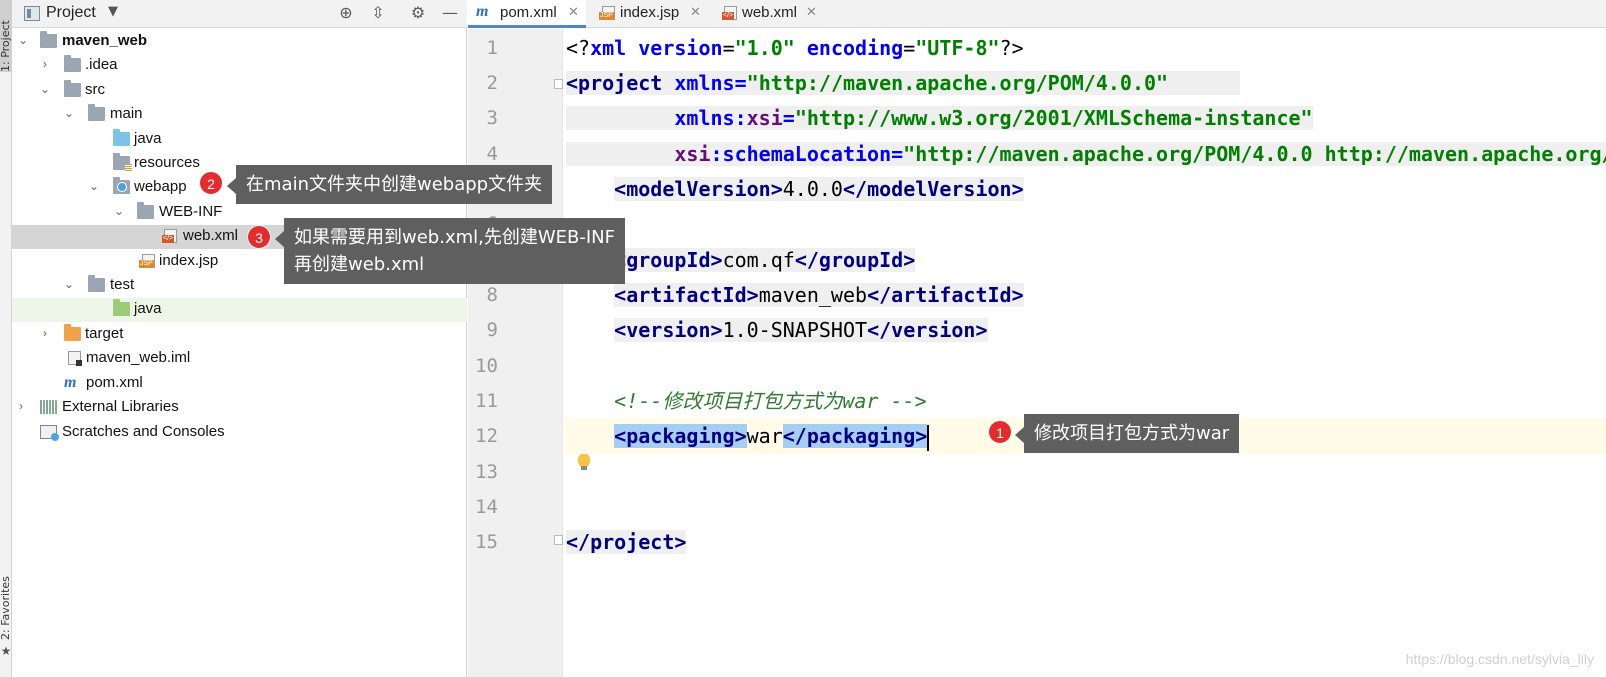 The height and width of the screenshot is (677, 1606). I want to click on tree-item-label: resources, so click(167, 162).